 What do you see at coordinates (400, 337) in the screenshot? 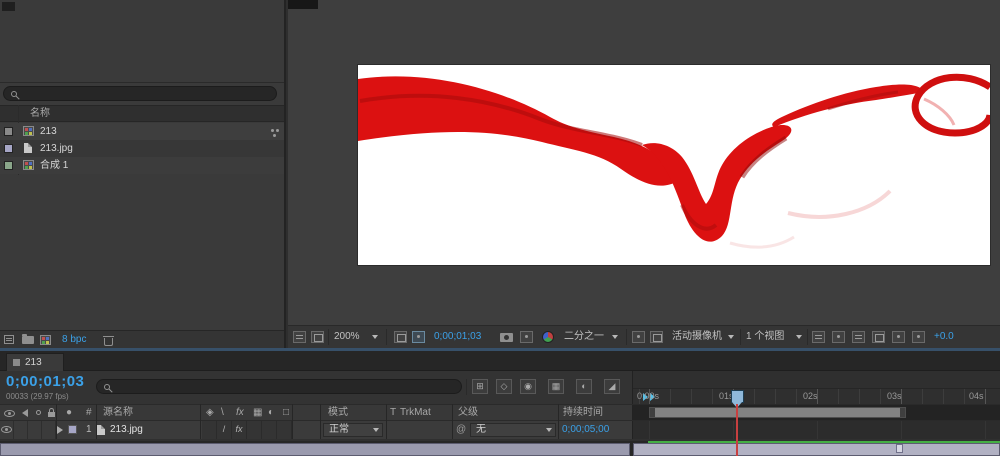
I see `grid-guides-icon` at bounding box center [400, 337].